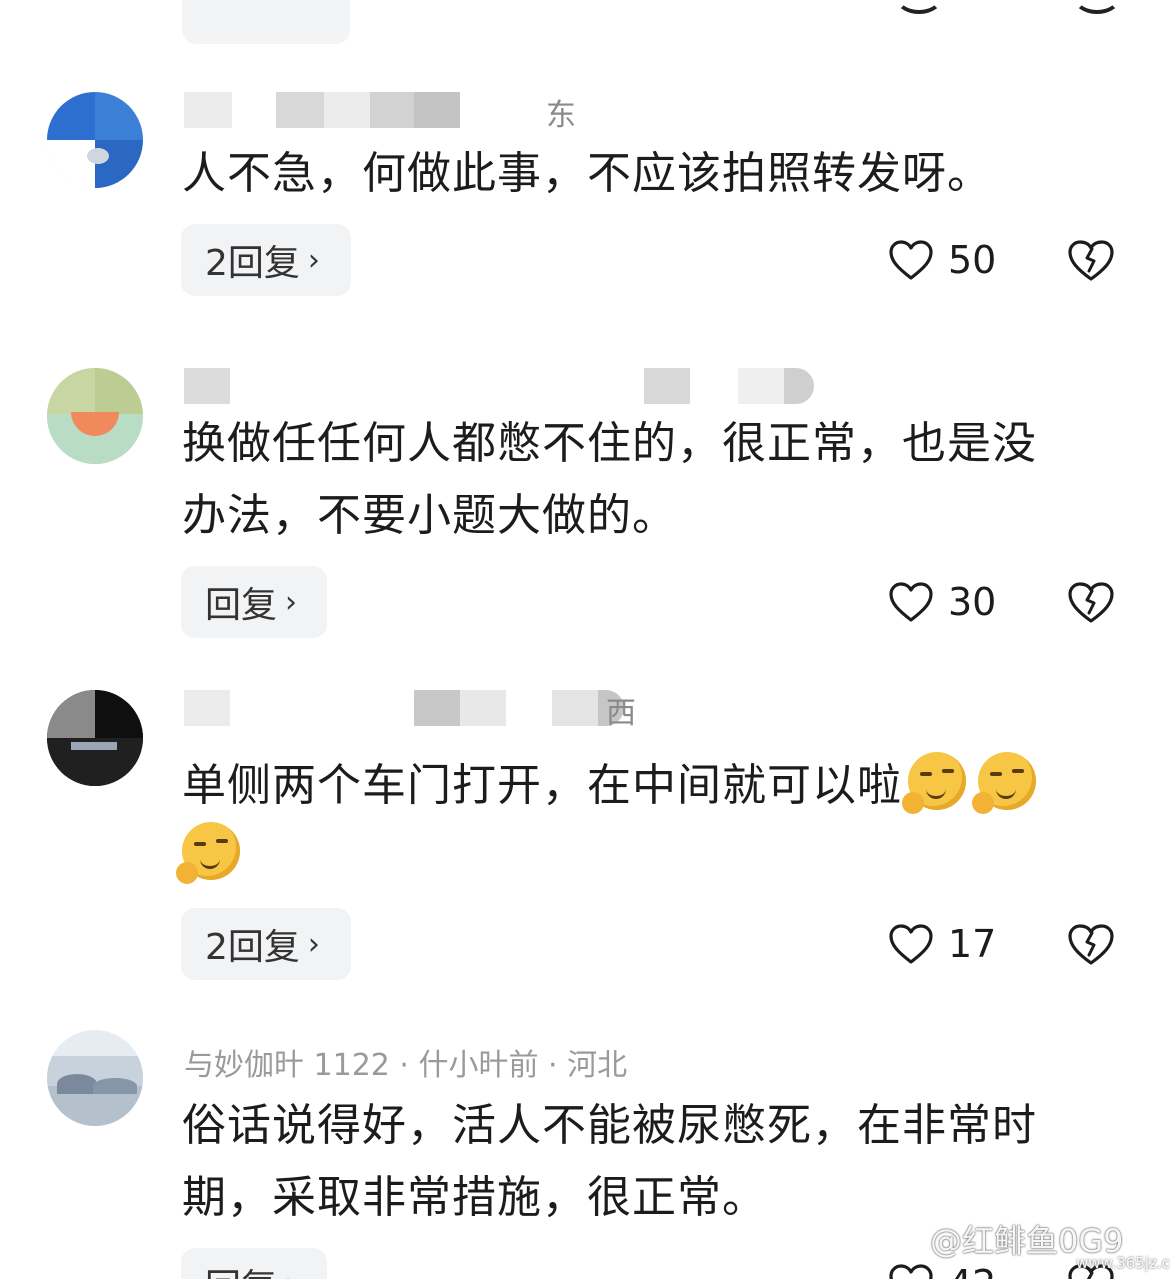 The image size is (1170, 1279). I want to click on comment-text: 人不急，何做此事，不应该拍照转发呀。, so click(587, 173).